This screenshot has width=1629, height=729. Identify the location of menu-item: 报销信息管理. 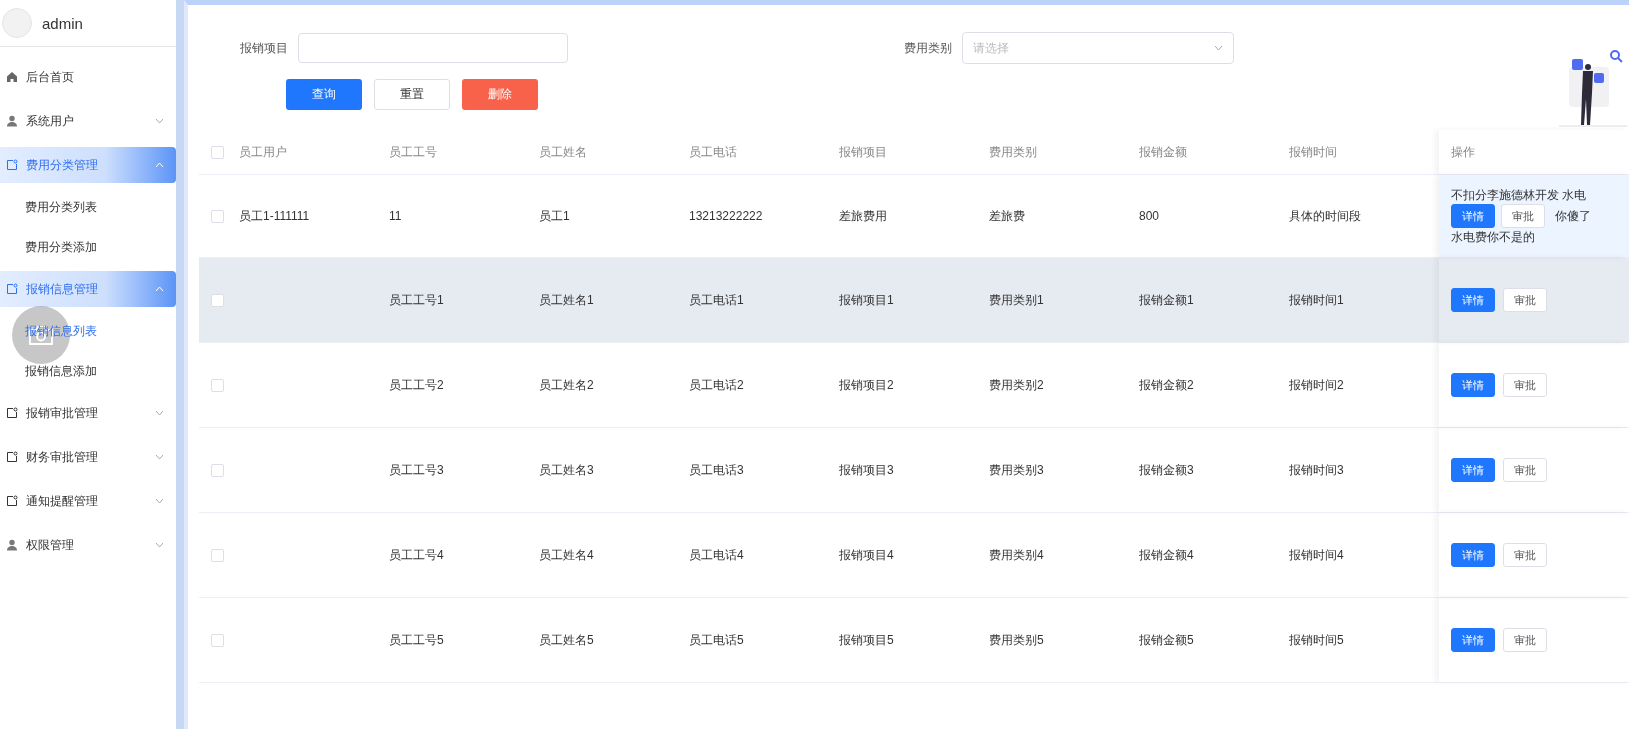
(88, 289).